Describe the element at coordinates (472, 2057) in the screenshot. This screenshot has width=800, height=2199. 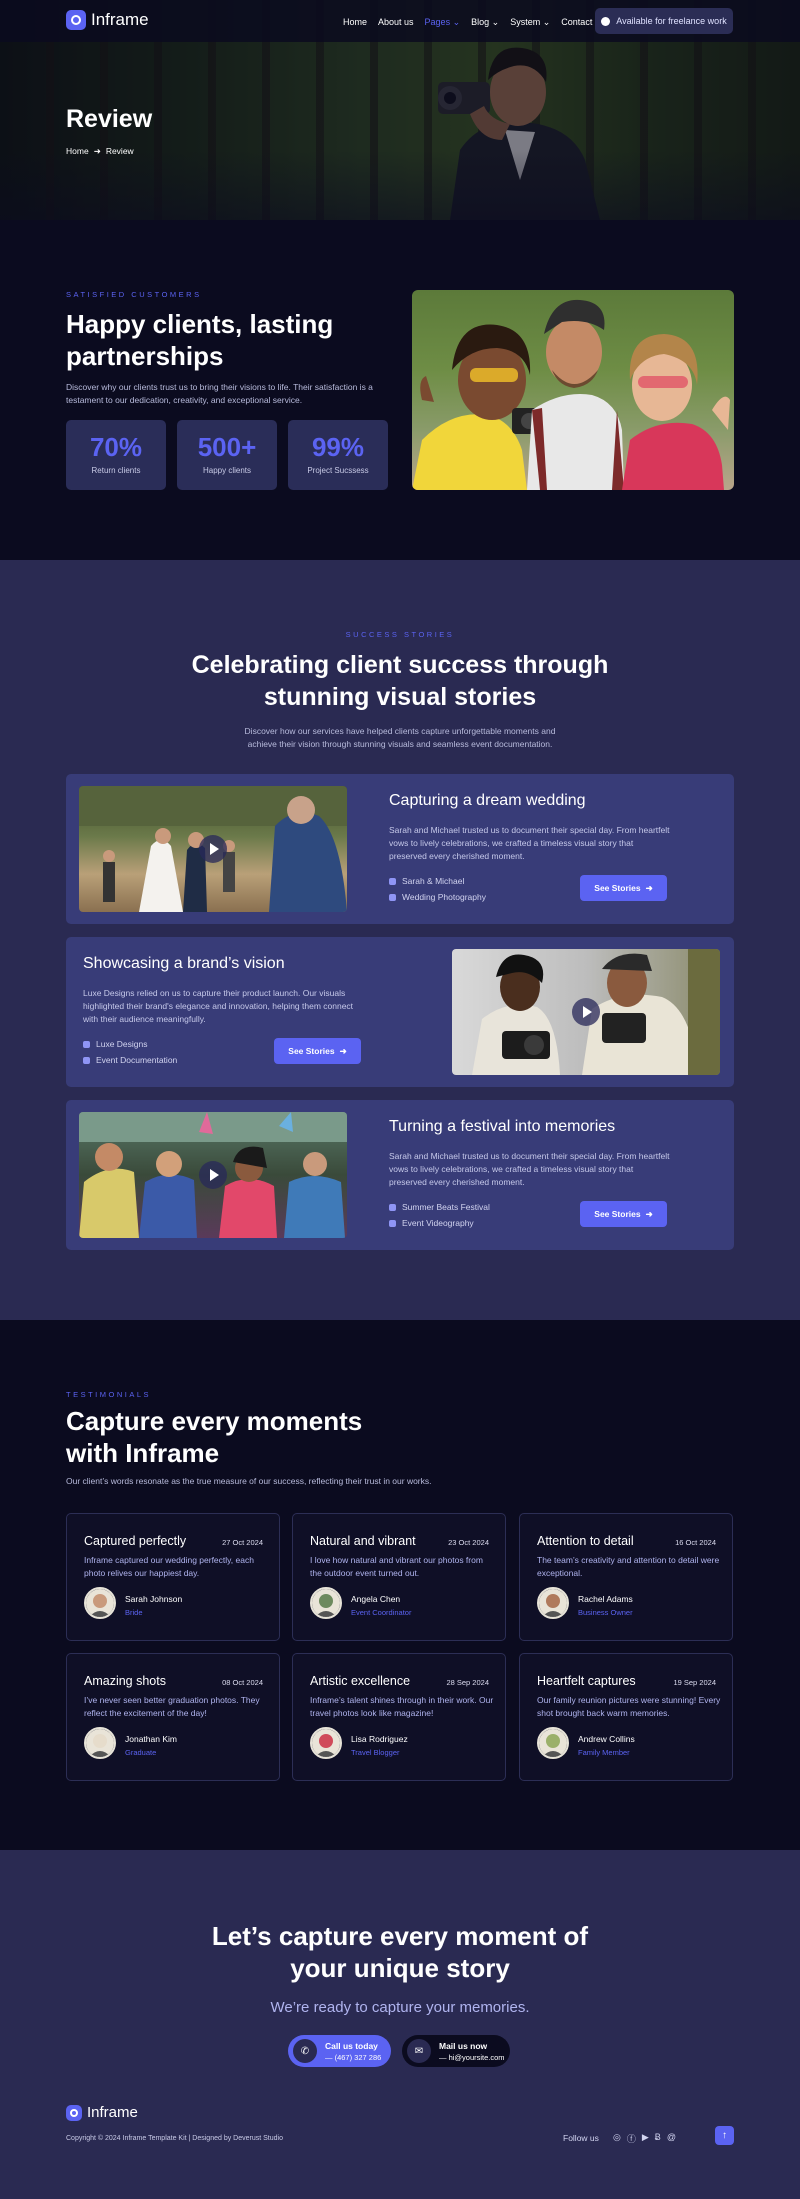
I see `mail-address: — hi@yoursite.com` at that location.